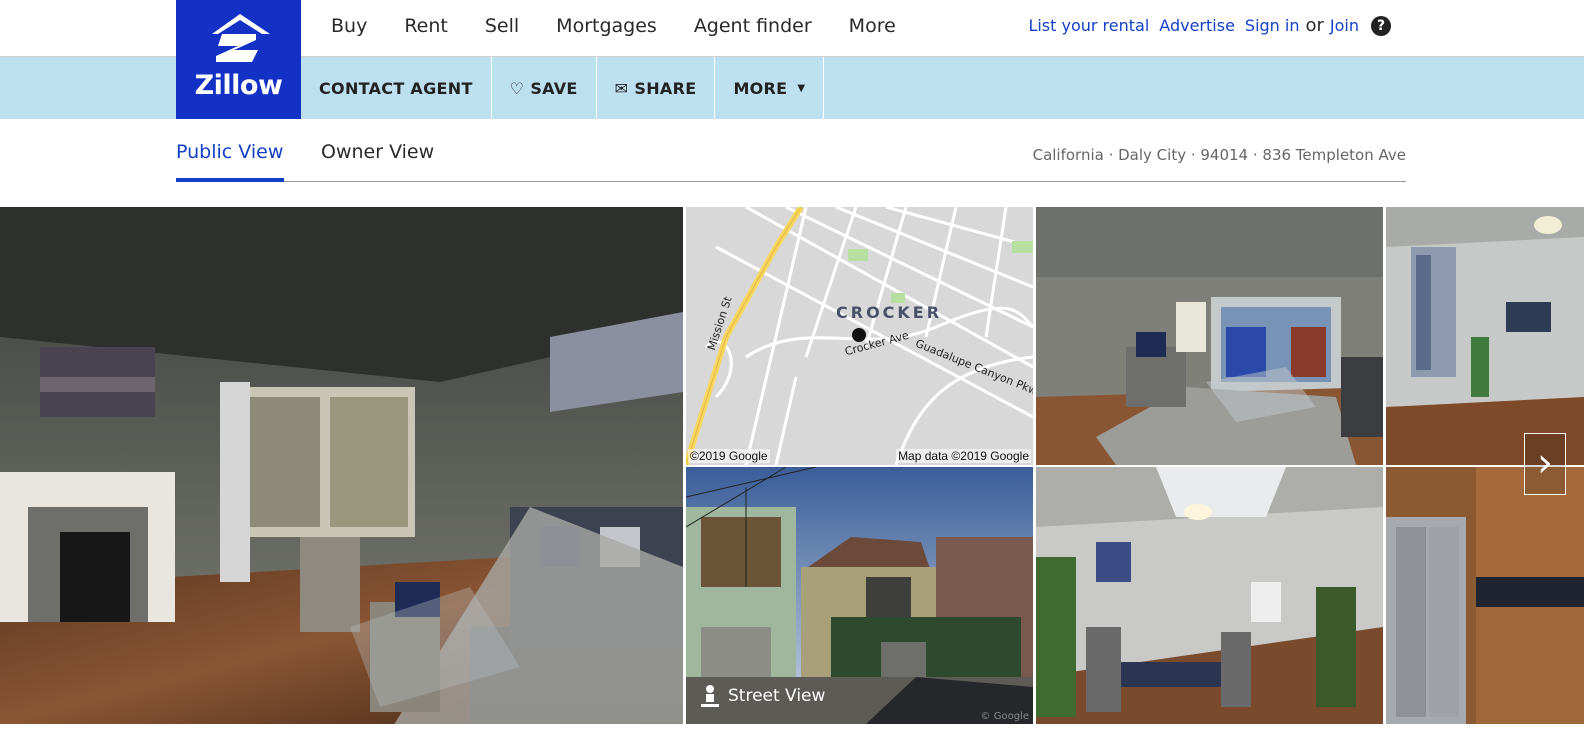 The height and width of the screenshot is (742, 1584). What do you see at coordinates (665, 88) in the screenshot?
I see `share-label: SHARE` at bounding box center [665, 88].